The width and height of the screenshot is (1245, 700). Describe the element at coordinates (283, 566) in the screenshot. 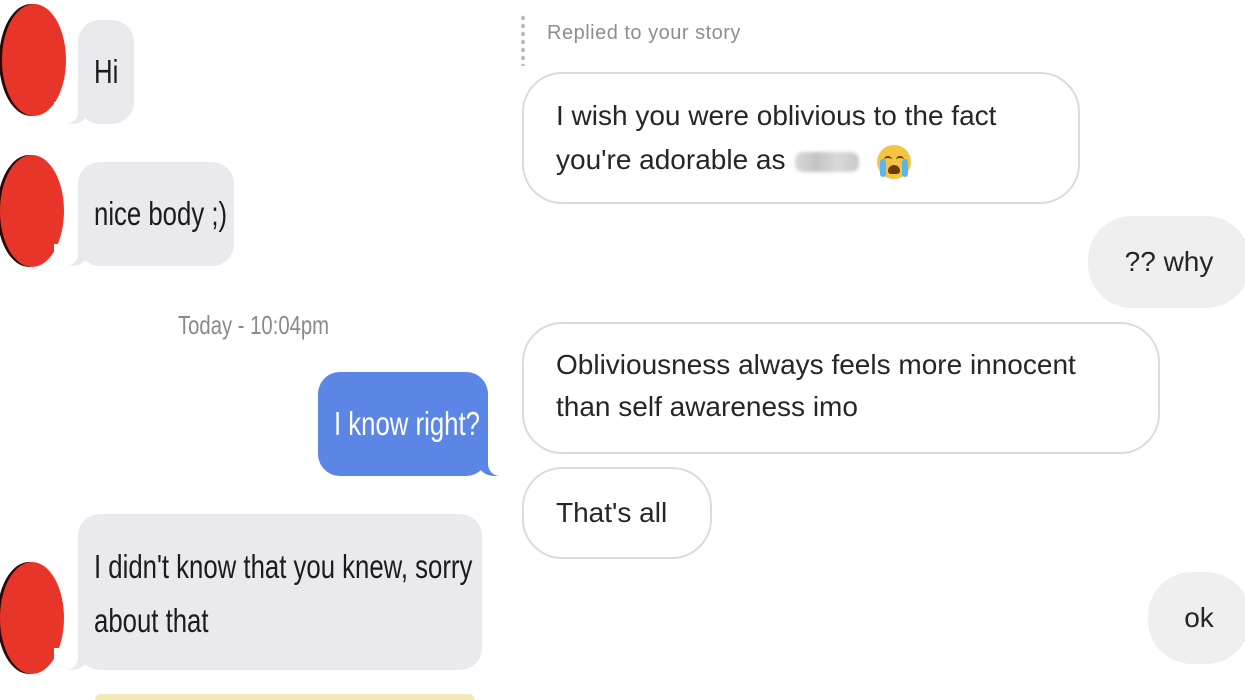

I see `message-text-line-1: I didn't know that you knew, sorry` at that location.